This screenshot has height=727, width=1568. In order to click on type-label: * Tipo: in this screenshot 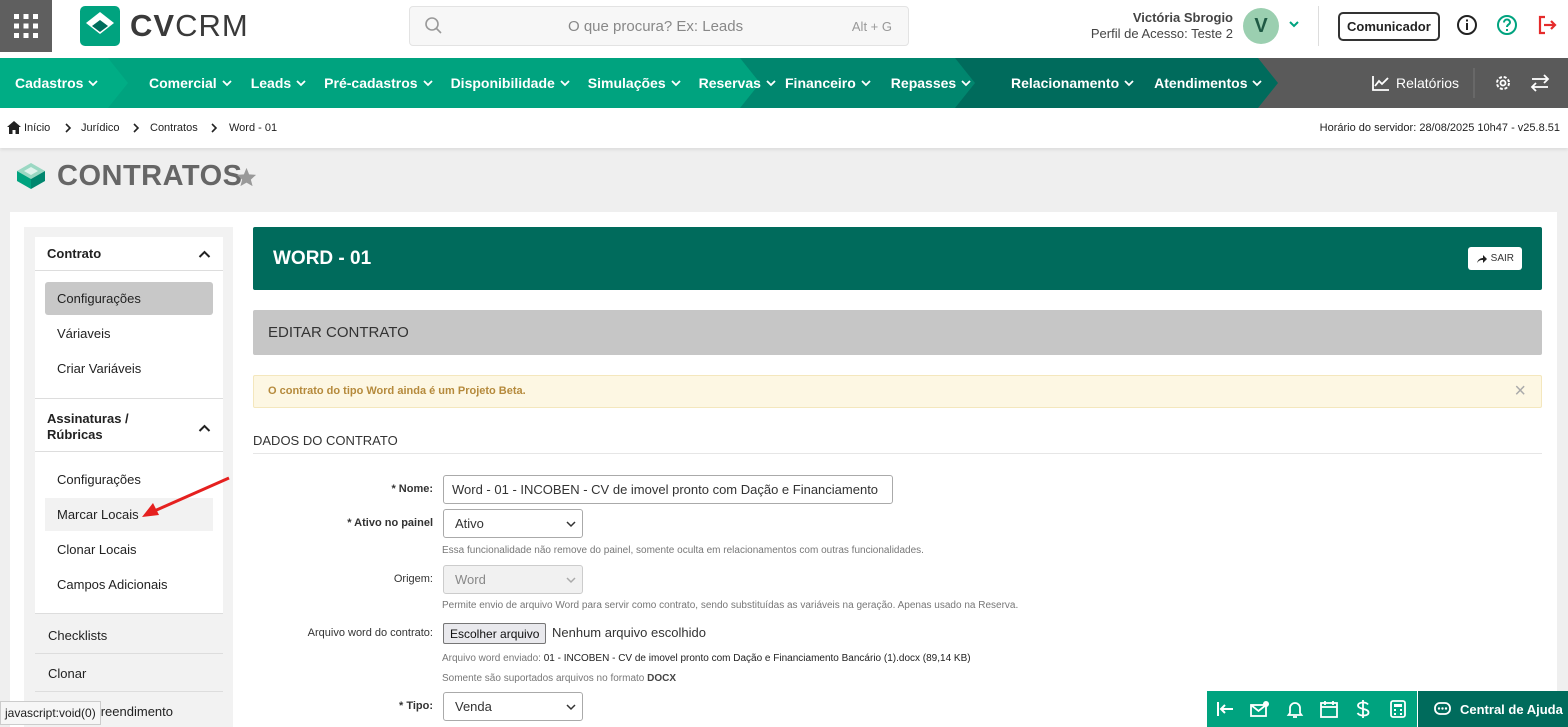, I will do `click(415, 706)`.